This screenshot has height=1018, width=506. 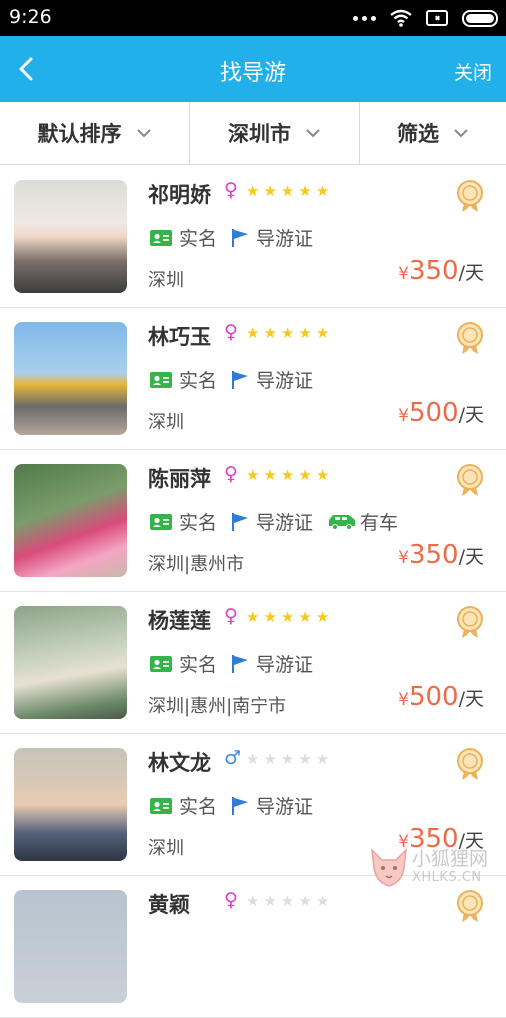 What do you see at coordinates (259, 133) in the screenshot?
I see `city-label: 深圳市` at bounding box center [259, 133].